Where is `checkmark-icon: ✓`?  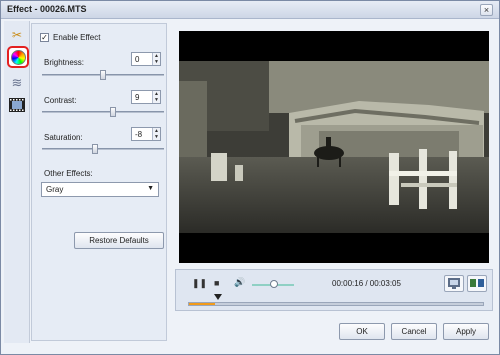 checkmark-icon: ✓ is located at coordinates (44, 37).